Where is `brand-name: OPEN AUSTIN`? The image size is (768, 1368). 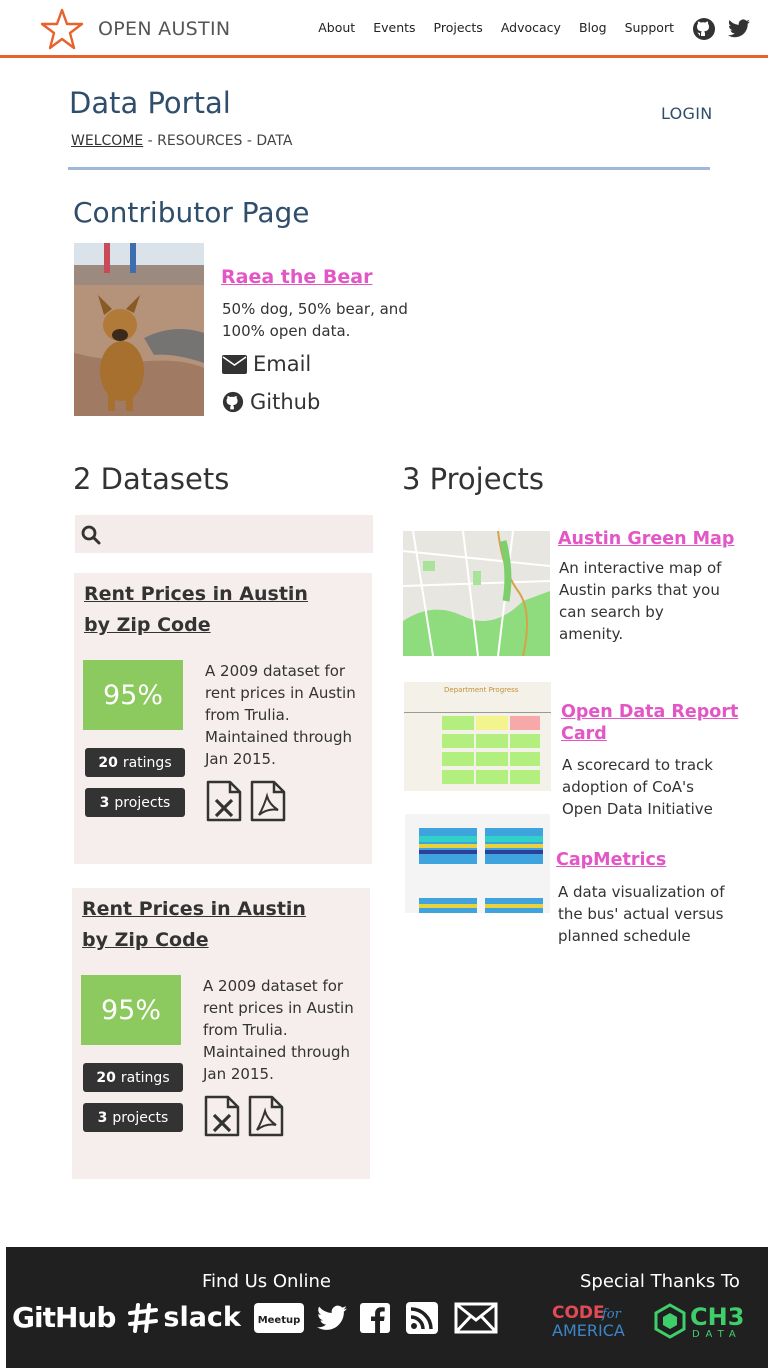 brand-name: OPEN AUSTIN is located at coordinates (164, 29).